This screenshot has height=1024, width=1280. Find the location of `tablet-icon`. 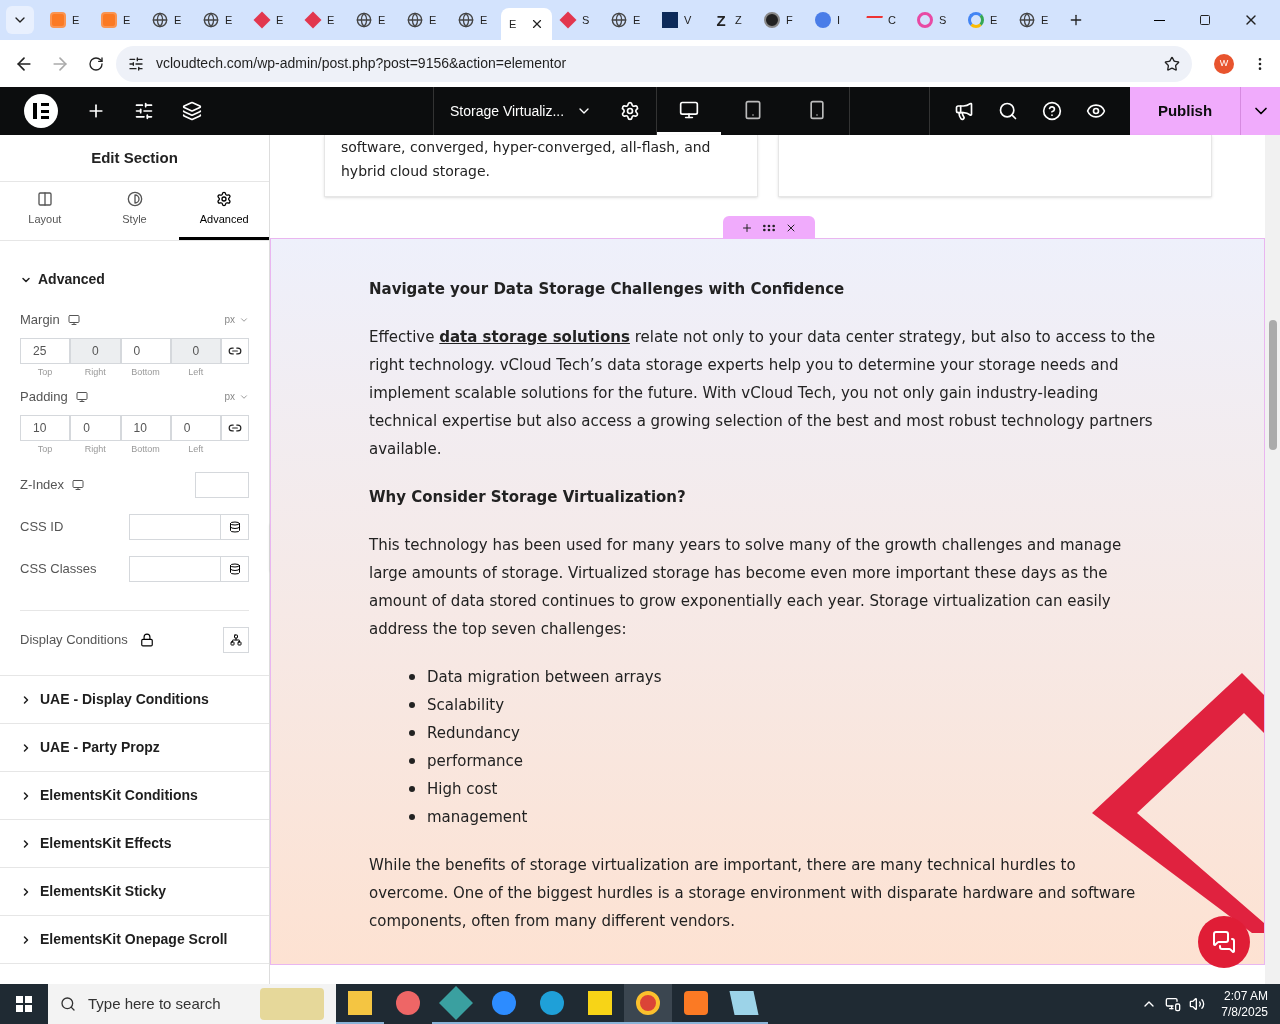

tablet-icon is located at coordinates (753, 109).